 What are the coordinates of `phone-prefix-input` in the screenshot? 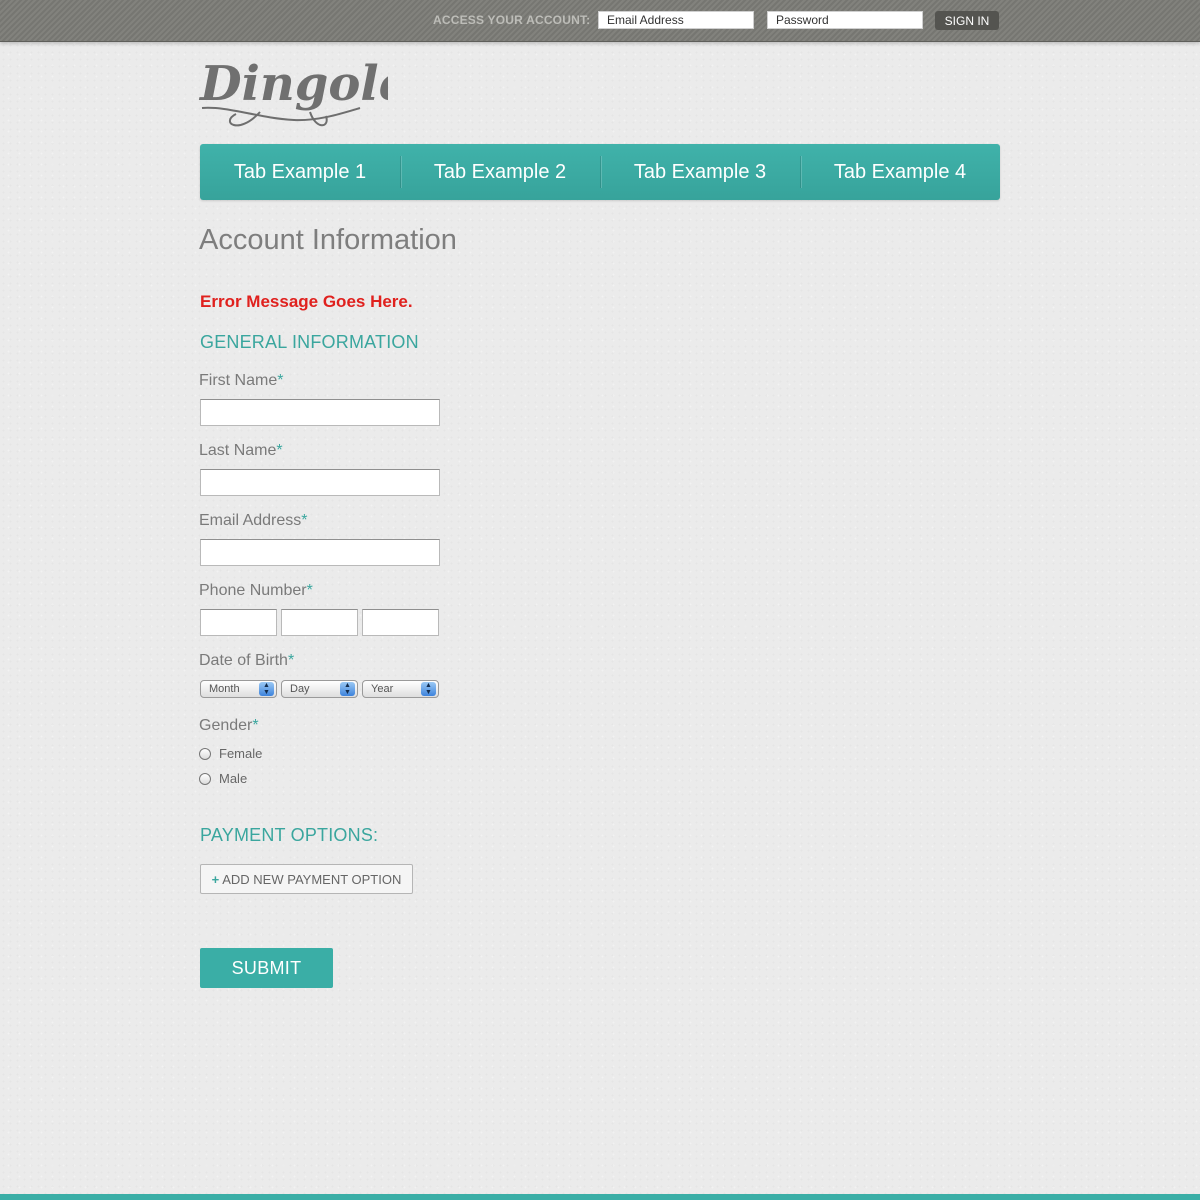 It's located at (319, 622).